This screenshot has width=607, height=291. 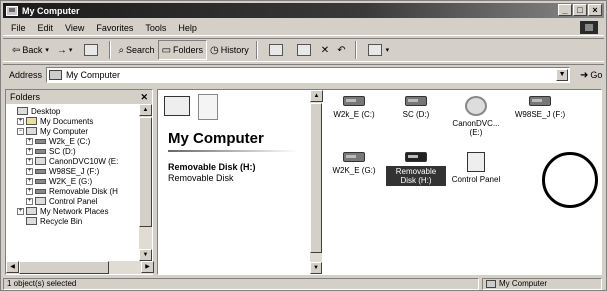 I want to click on selected-item-name: Removable Disk (H:), so click(x=212, y=167).